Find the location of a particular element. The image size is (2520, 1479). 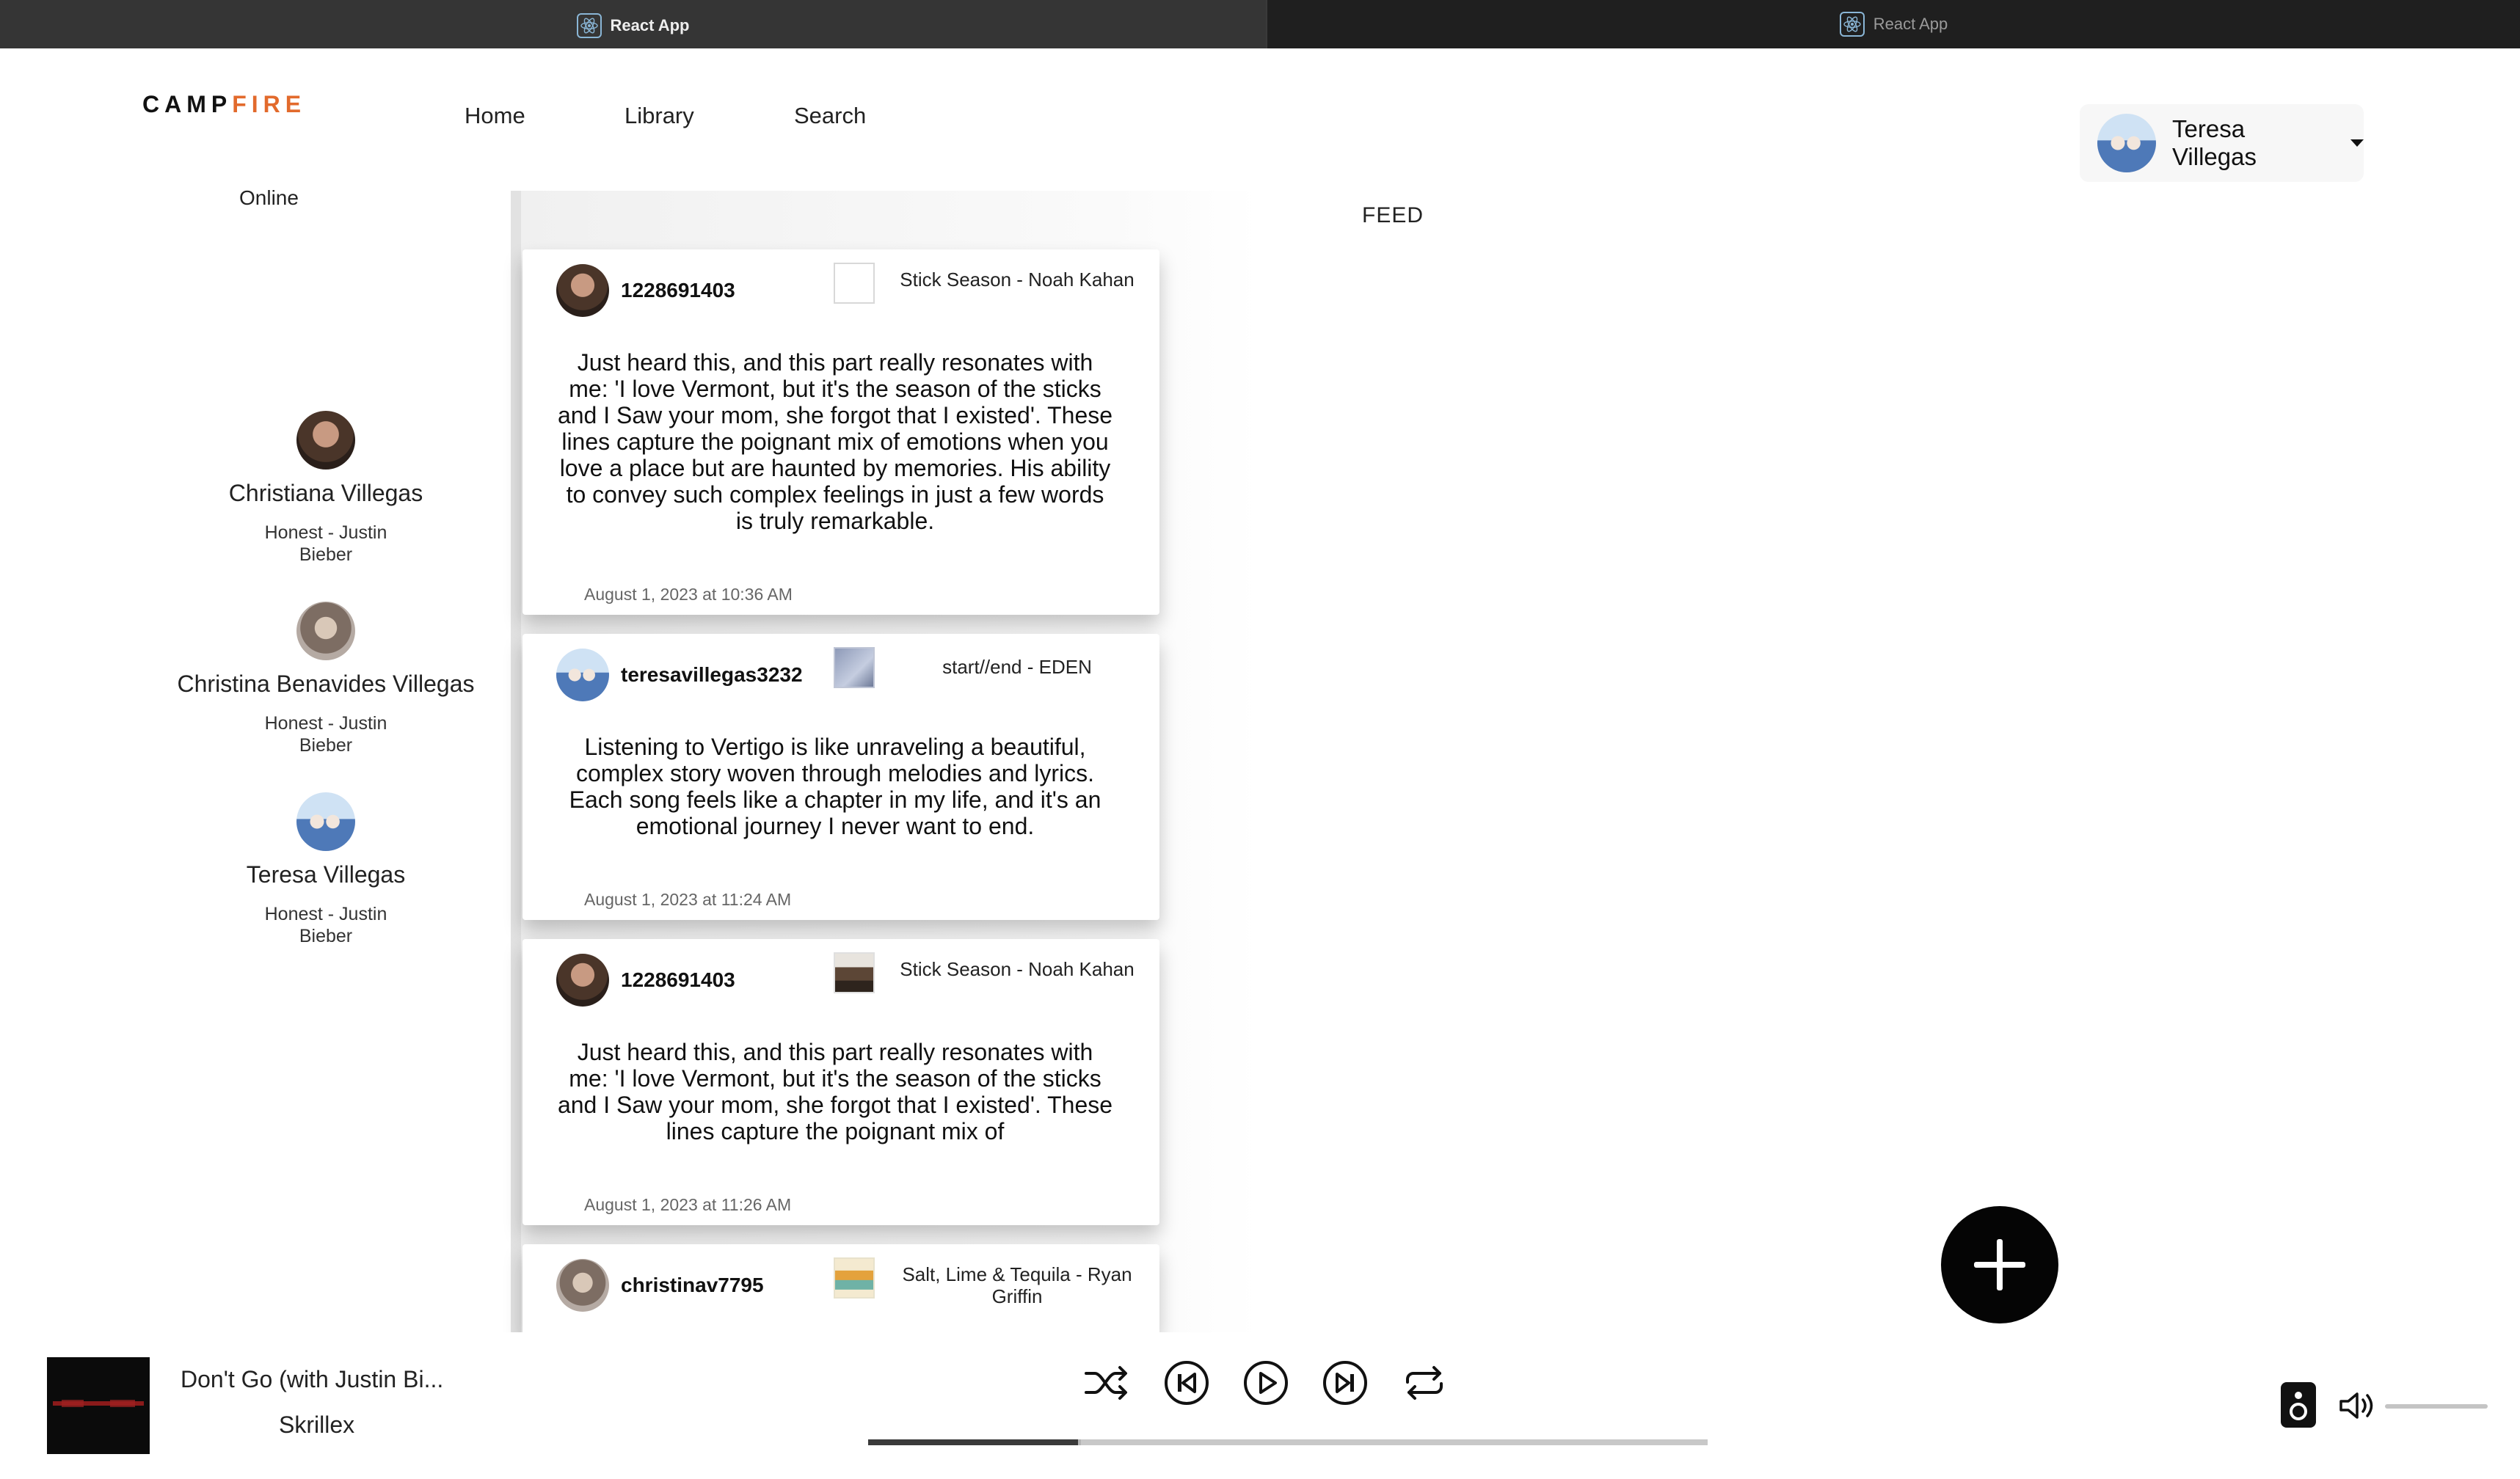

play-button is located at coordinates (1266, 1383).